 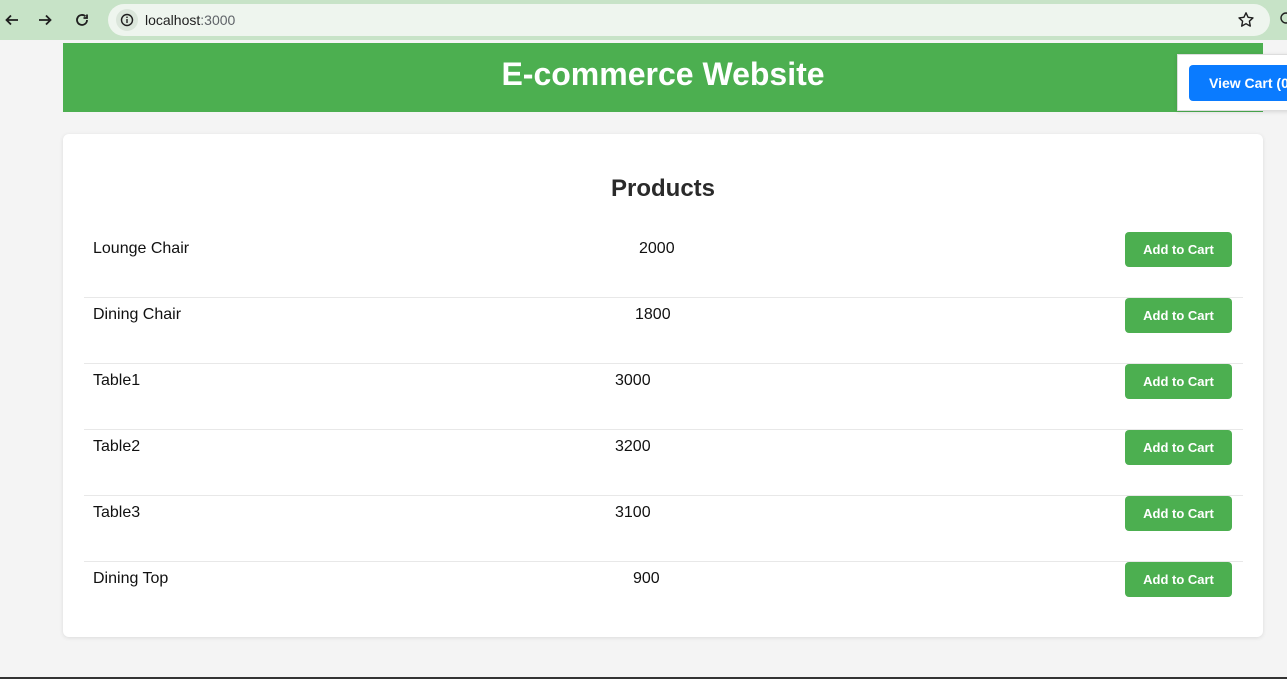 I want to click on view-cart-button: View Cart (0), so click(x=1238, y=83).